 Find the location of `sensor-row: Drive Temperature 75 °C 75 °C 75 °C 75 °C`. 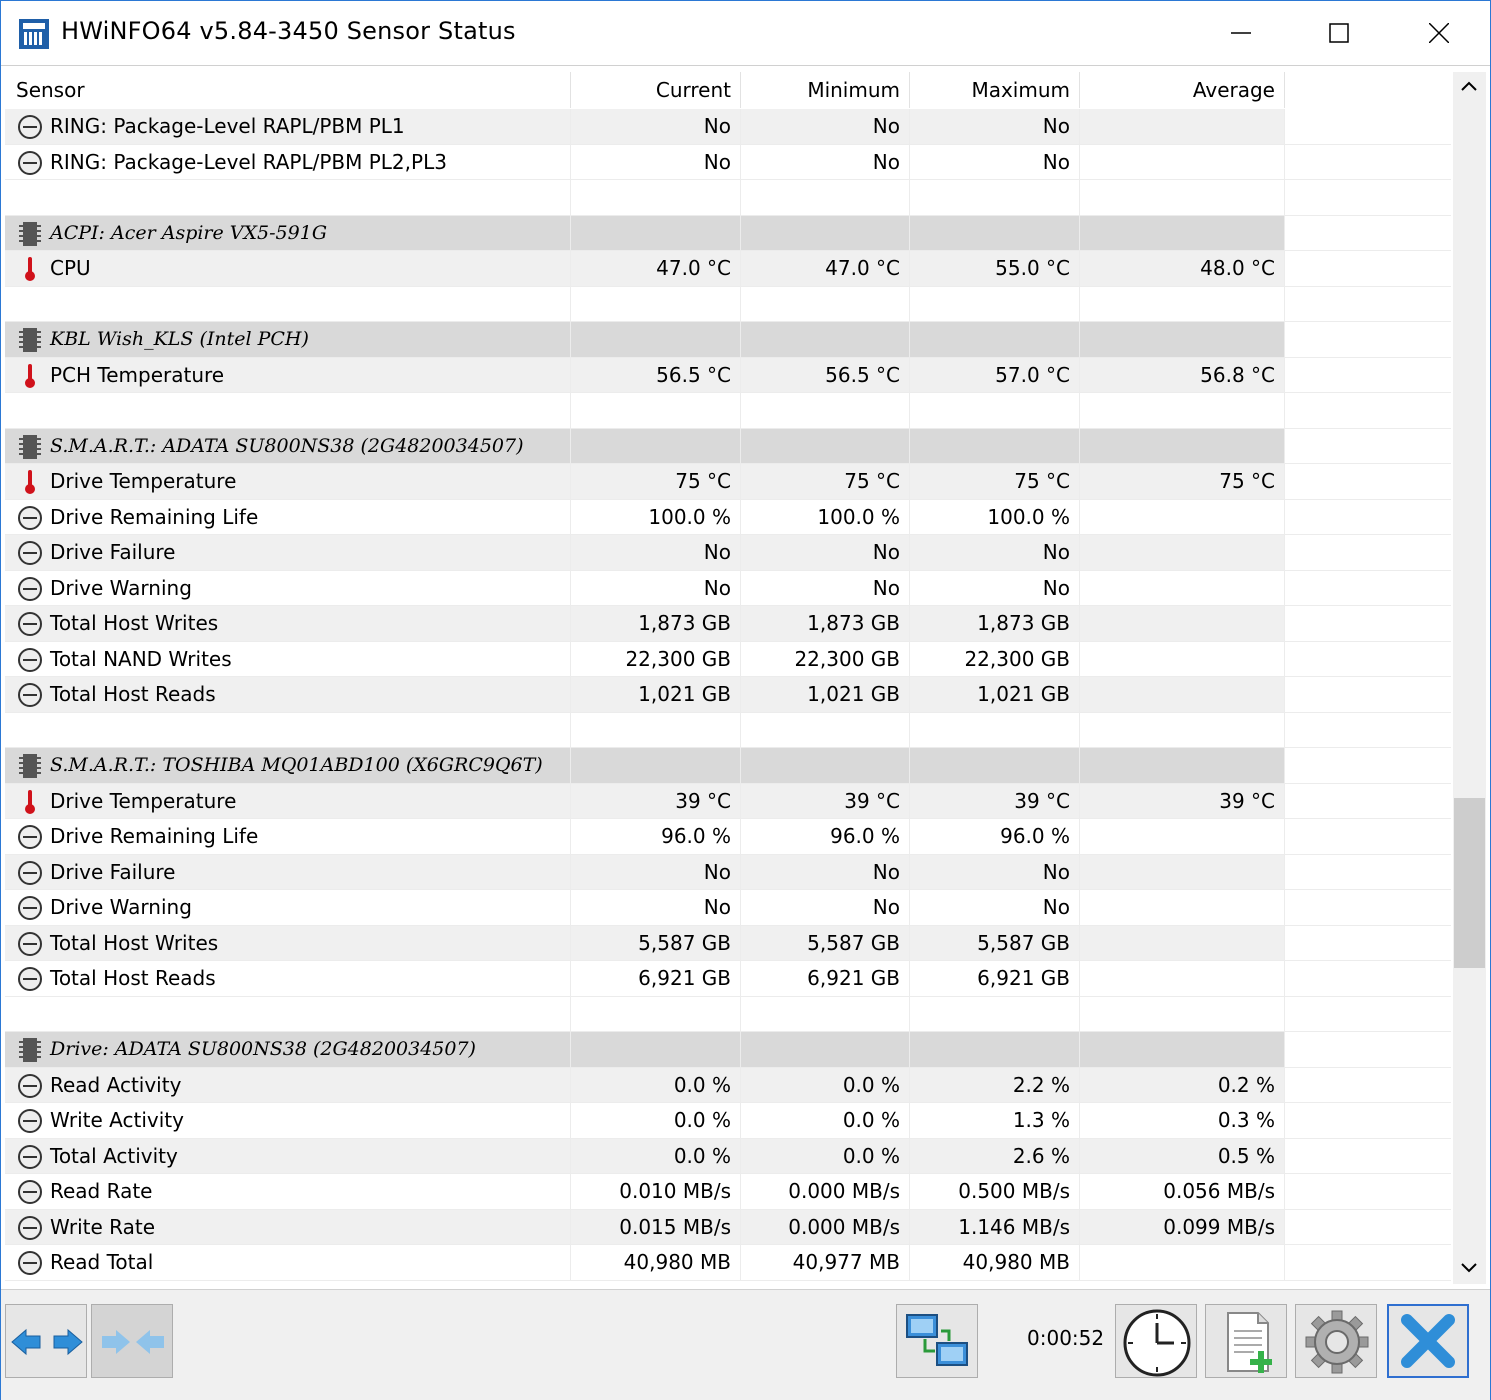

sensor-row: Drive Temperature 75 °C 75 °C 75 °C 75 °C is located at coordinates (728, 482).